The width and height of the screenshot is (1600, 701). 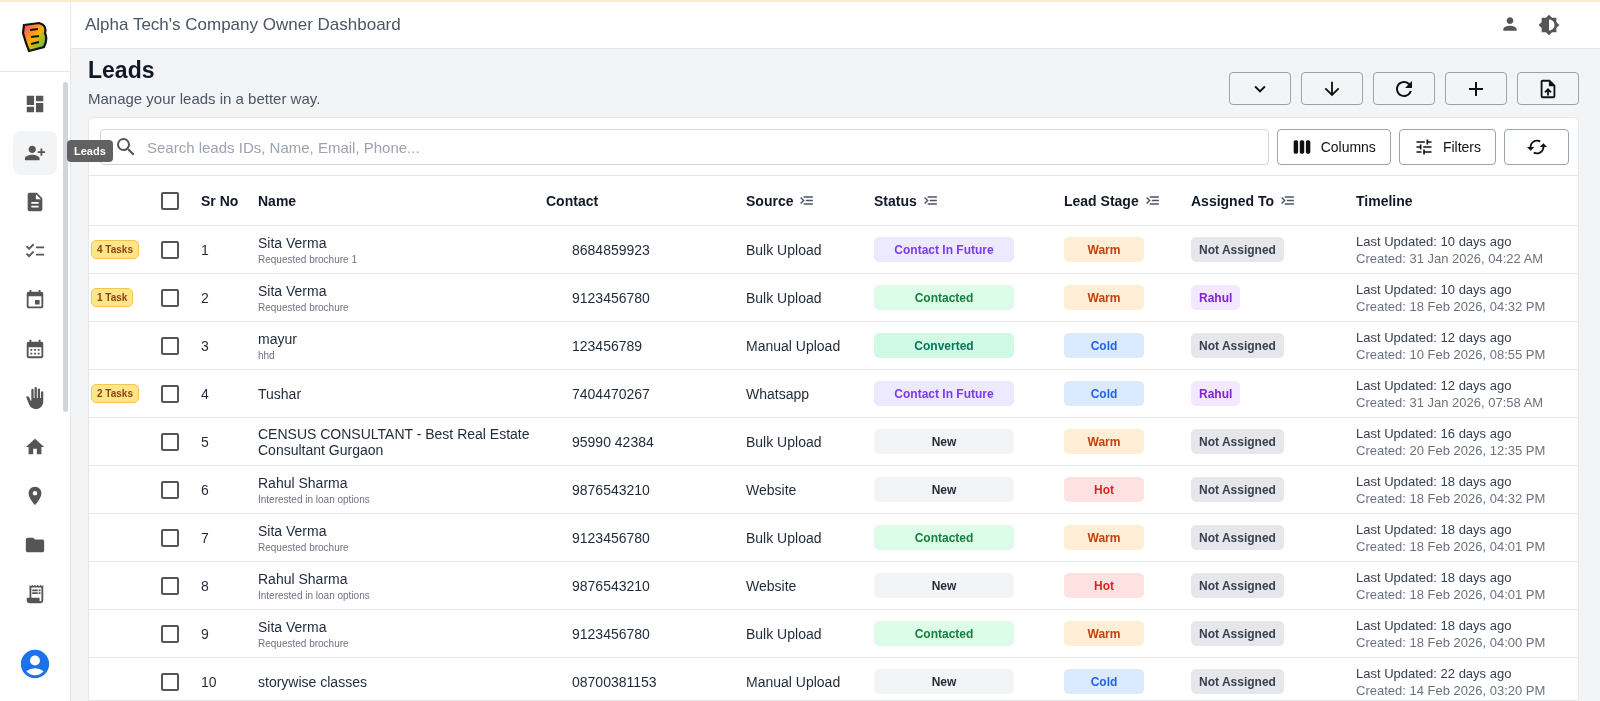 What do you see at coordinates (1434, 673) in the screenshot?
I see `last-updated: Last Updated: 22 days ago` at bounding box center [1434, 673].